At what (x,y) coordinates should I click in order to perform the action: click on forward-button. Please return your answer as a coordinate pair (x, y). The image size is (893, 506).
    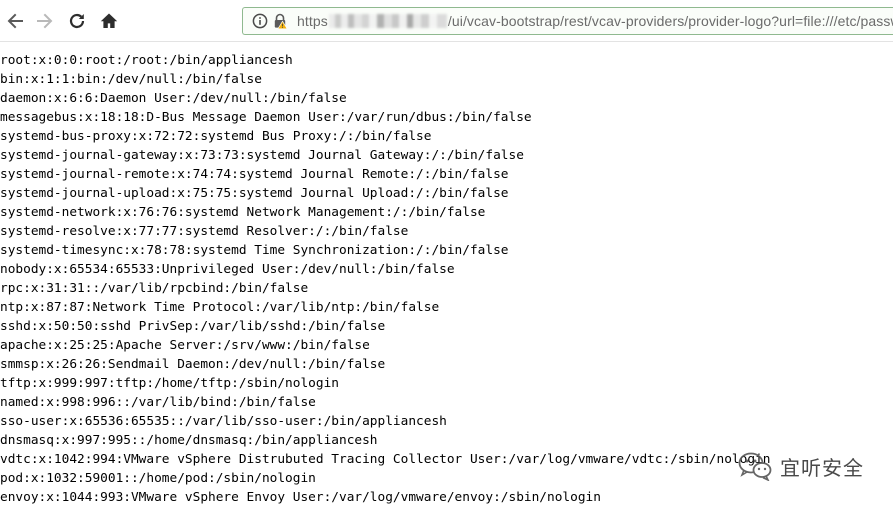
    Looking at the image, I should click on (45, 21).